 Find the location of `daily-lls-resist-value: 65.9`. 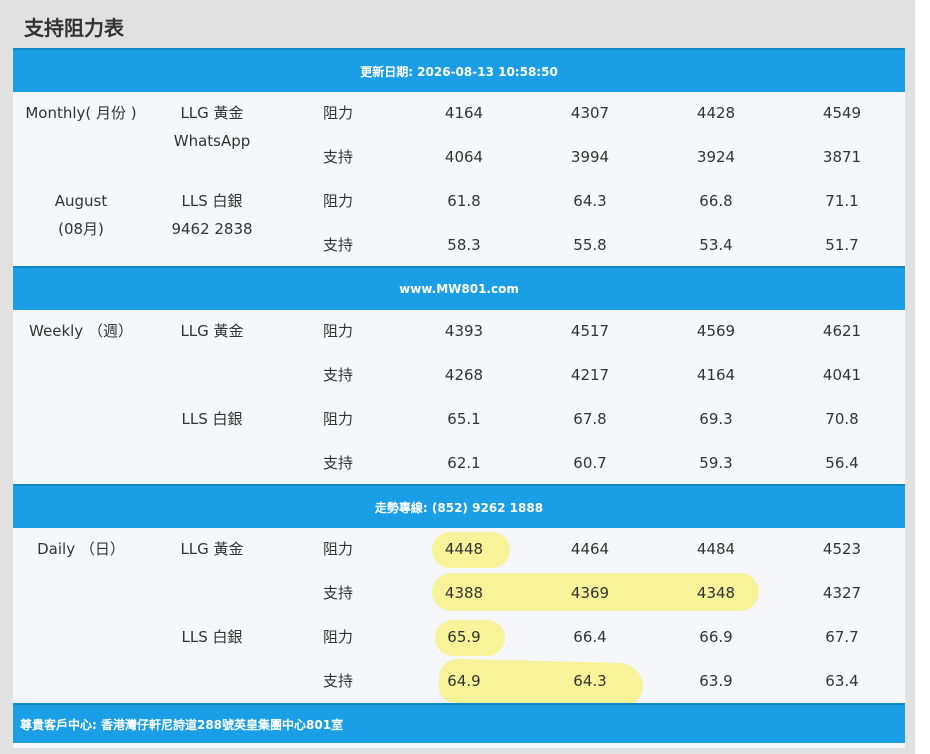

daily-lls-resist-value: 65.9 is located at coordinates (464, 637).